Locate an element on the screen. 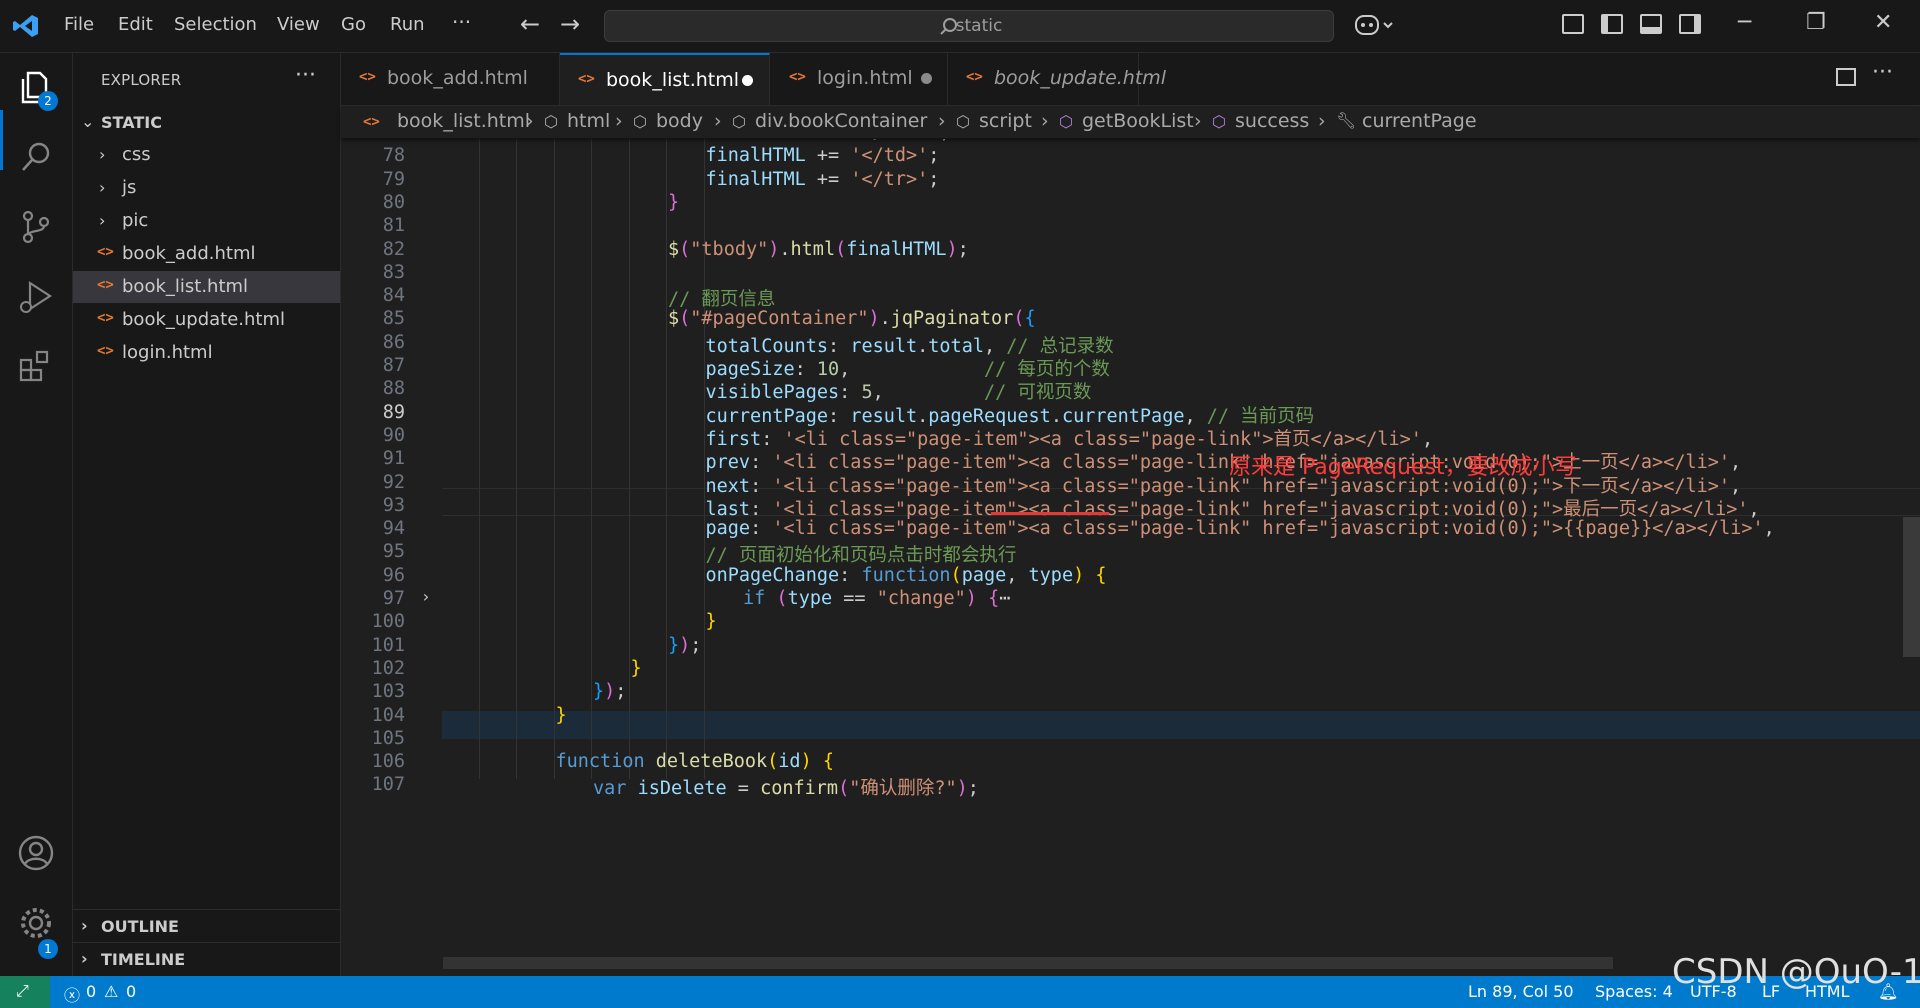  breadcrumb-item: getBookList is located at coordinates (1138, 121).